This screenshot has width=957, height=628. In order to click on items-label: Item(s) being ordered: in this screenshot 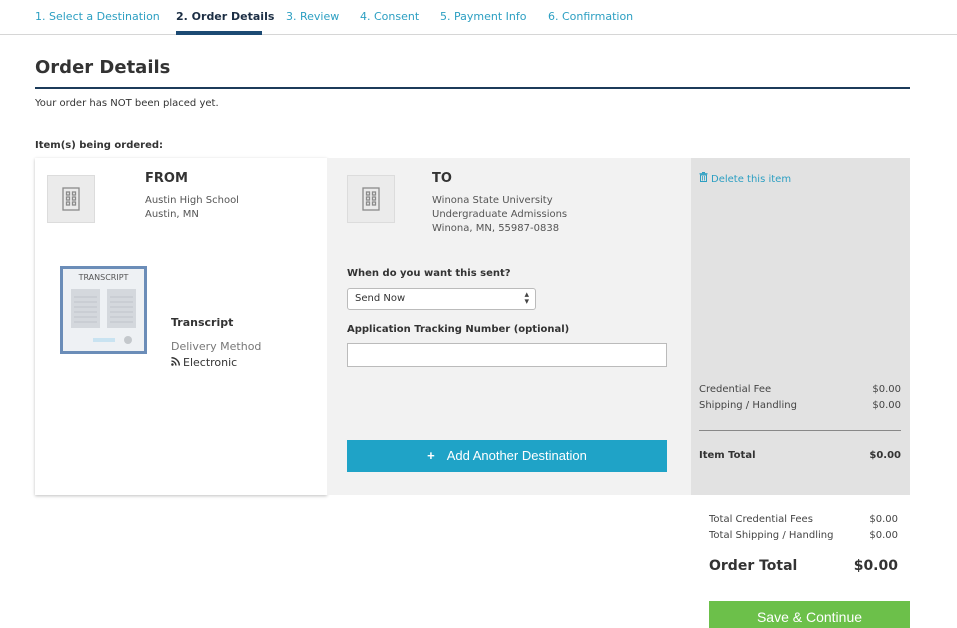, I will do `click(99, 145)`.